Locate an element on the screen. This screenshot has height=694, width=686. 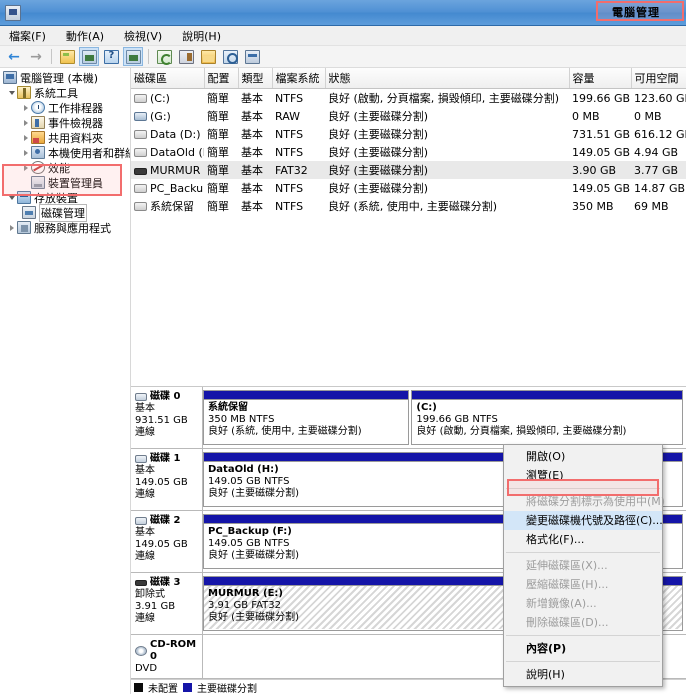
cdrom-header: CD-ROM 0 DVD is located at coordinates (167, 656).